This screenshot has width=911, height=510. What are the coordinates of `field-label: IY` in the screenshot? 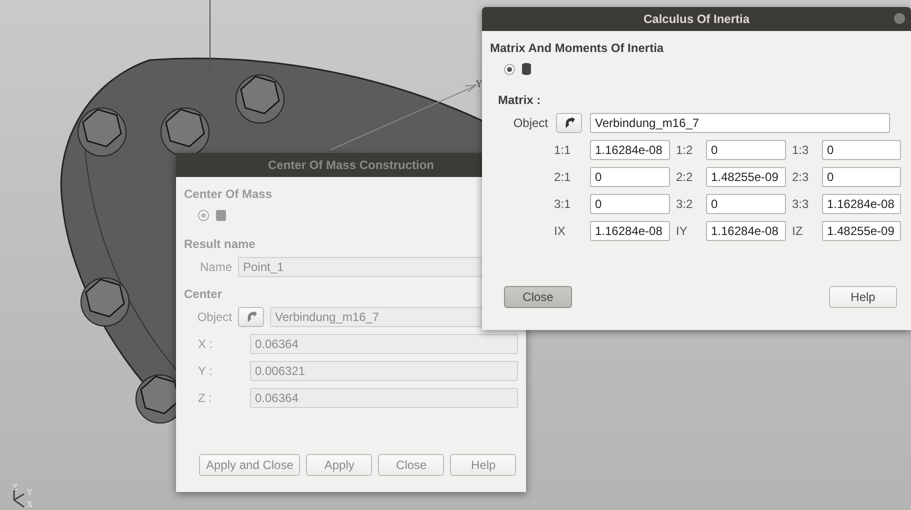 It's located at (681, 231).